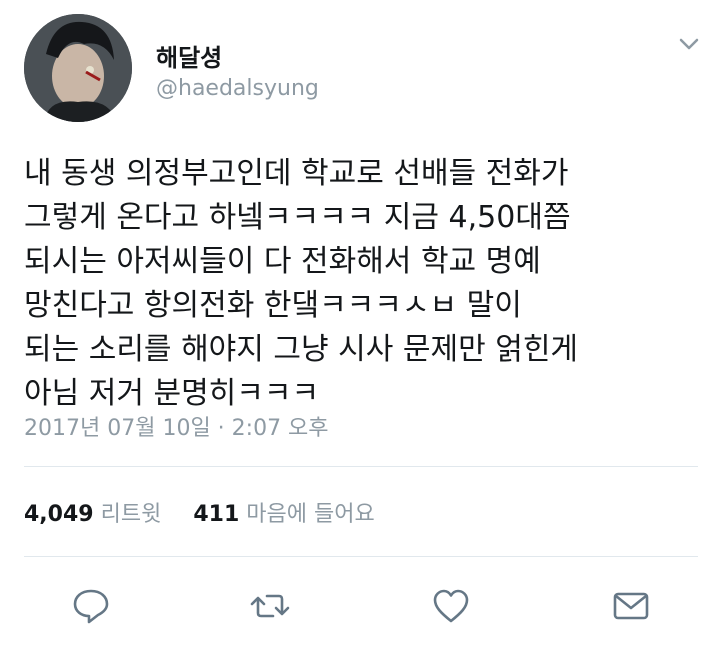 This screenshot has height=646, width=720. I want to click on like-icon, so click(451, 606).